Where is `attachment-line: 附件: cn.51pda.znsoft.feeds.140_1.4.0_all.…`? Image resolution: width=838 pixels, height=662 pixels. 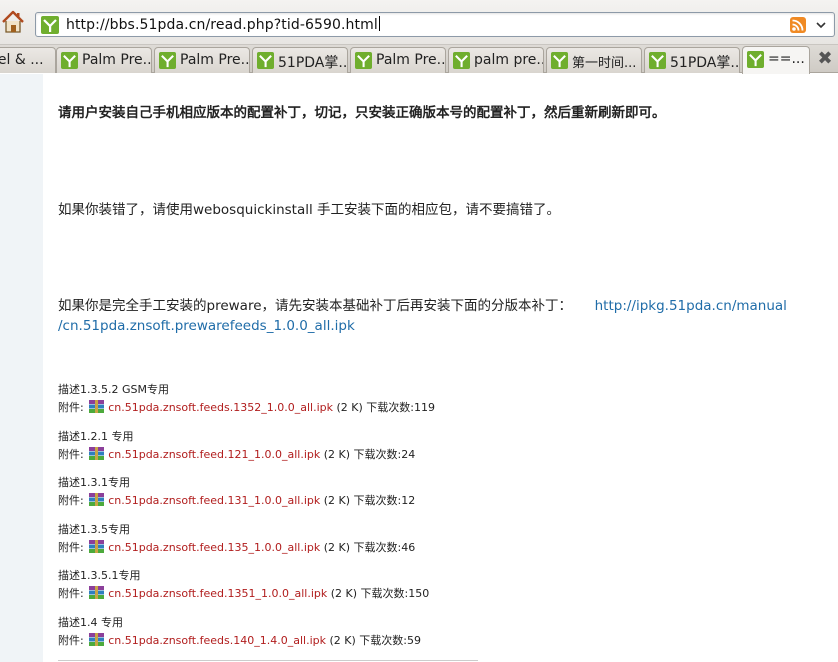
attachment-line: 附件: cn.51pda.znsoft.feeds.140_1.4.0_all.… is located at coordinates (239, 641).